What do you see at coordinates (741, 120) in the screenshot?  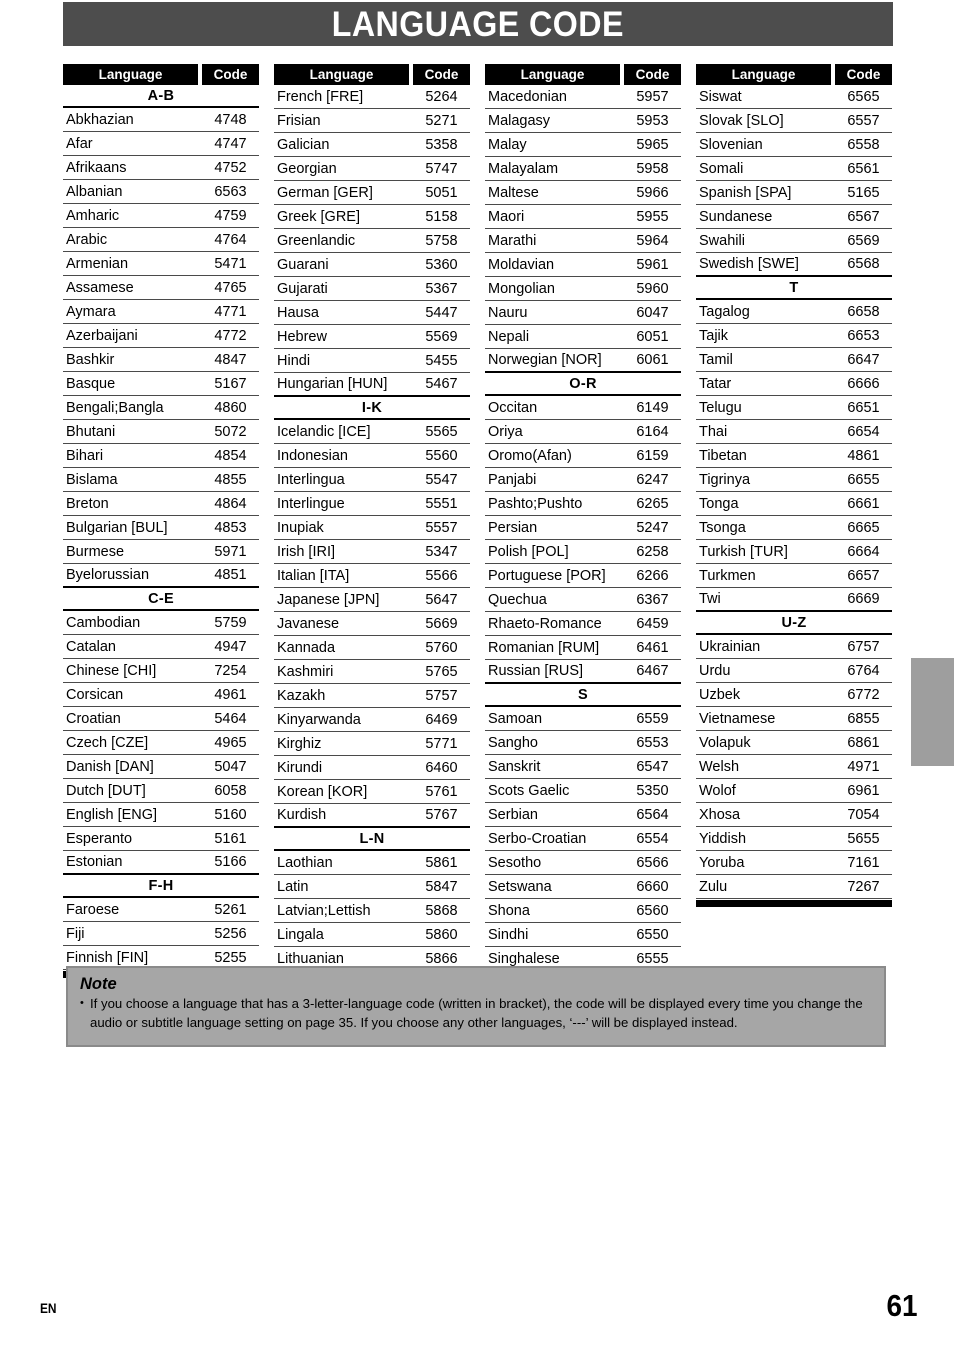 I see `language-name: Slovak [SLO]` at bounding box center [741, 120].